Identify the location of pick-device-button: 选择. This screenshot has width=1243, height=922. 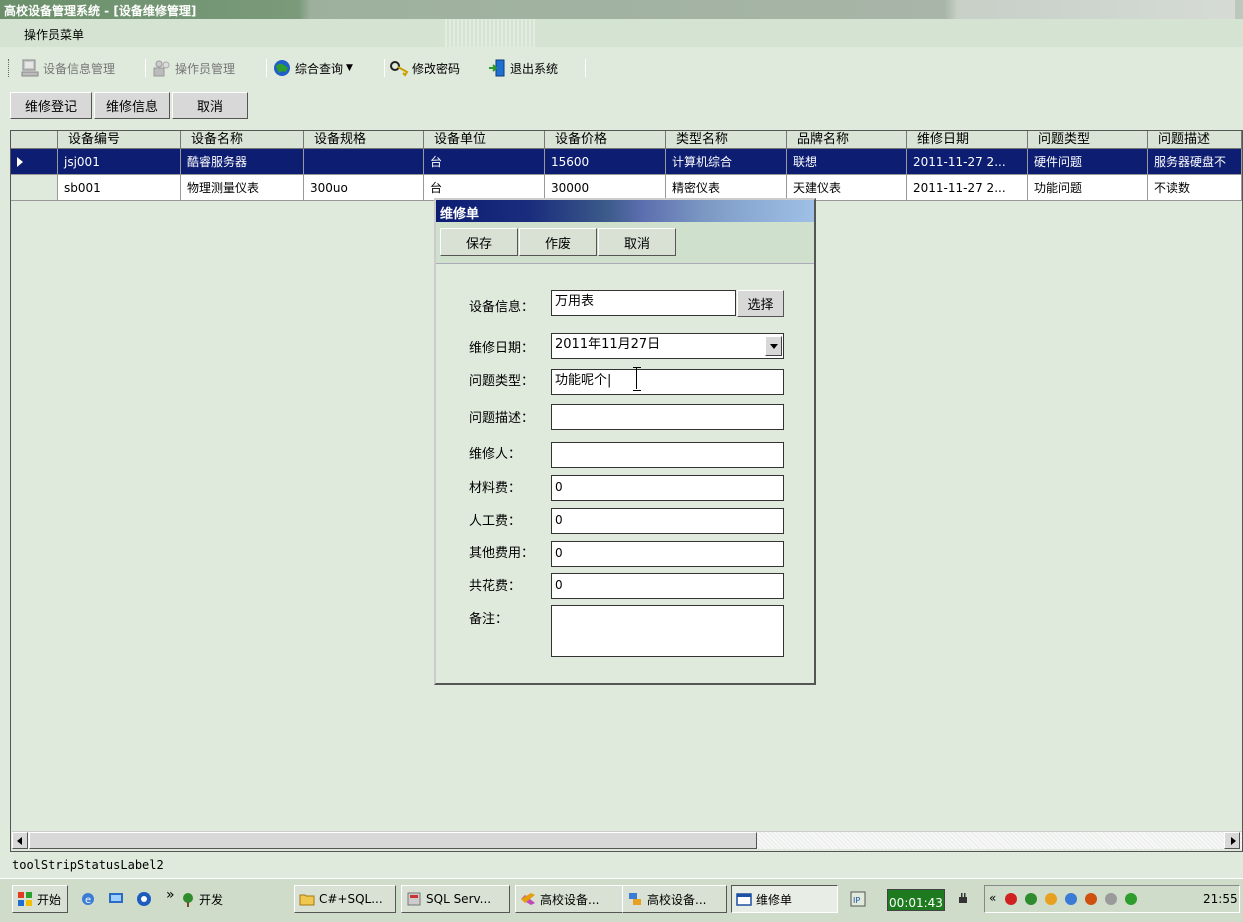
(760, 303).